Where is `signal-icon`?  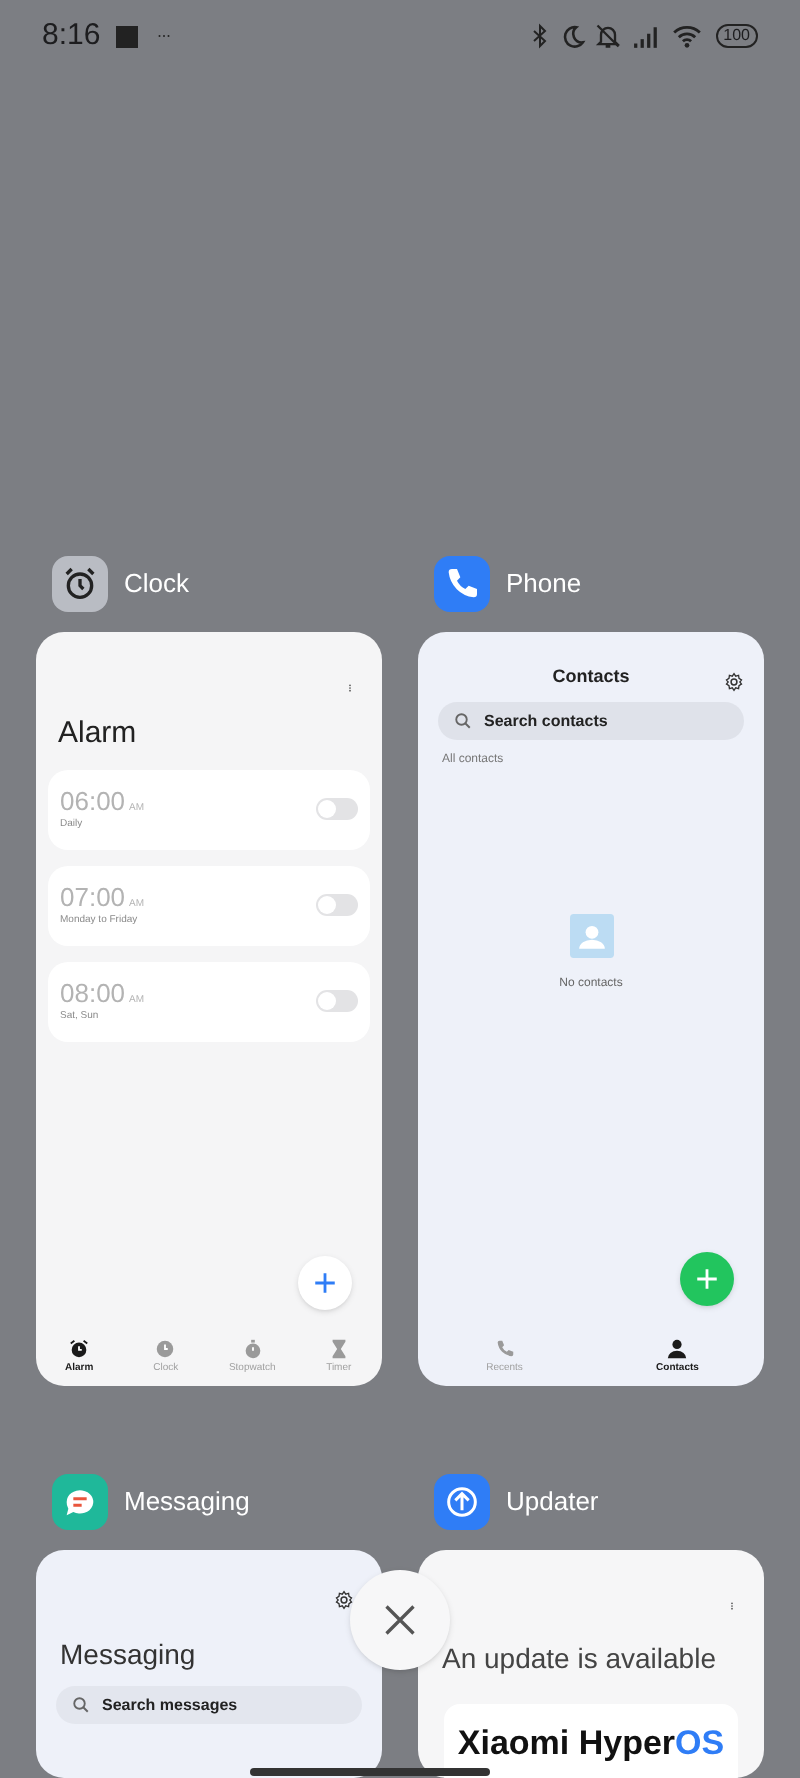
signal-icon is located at coordinates (645, 36).